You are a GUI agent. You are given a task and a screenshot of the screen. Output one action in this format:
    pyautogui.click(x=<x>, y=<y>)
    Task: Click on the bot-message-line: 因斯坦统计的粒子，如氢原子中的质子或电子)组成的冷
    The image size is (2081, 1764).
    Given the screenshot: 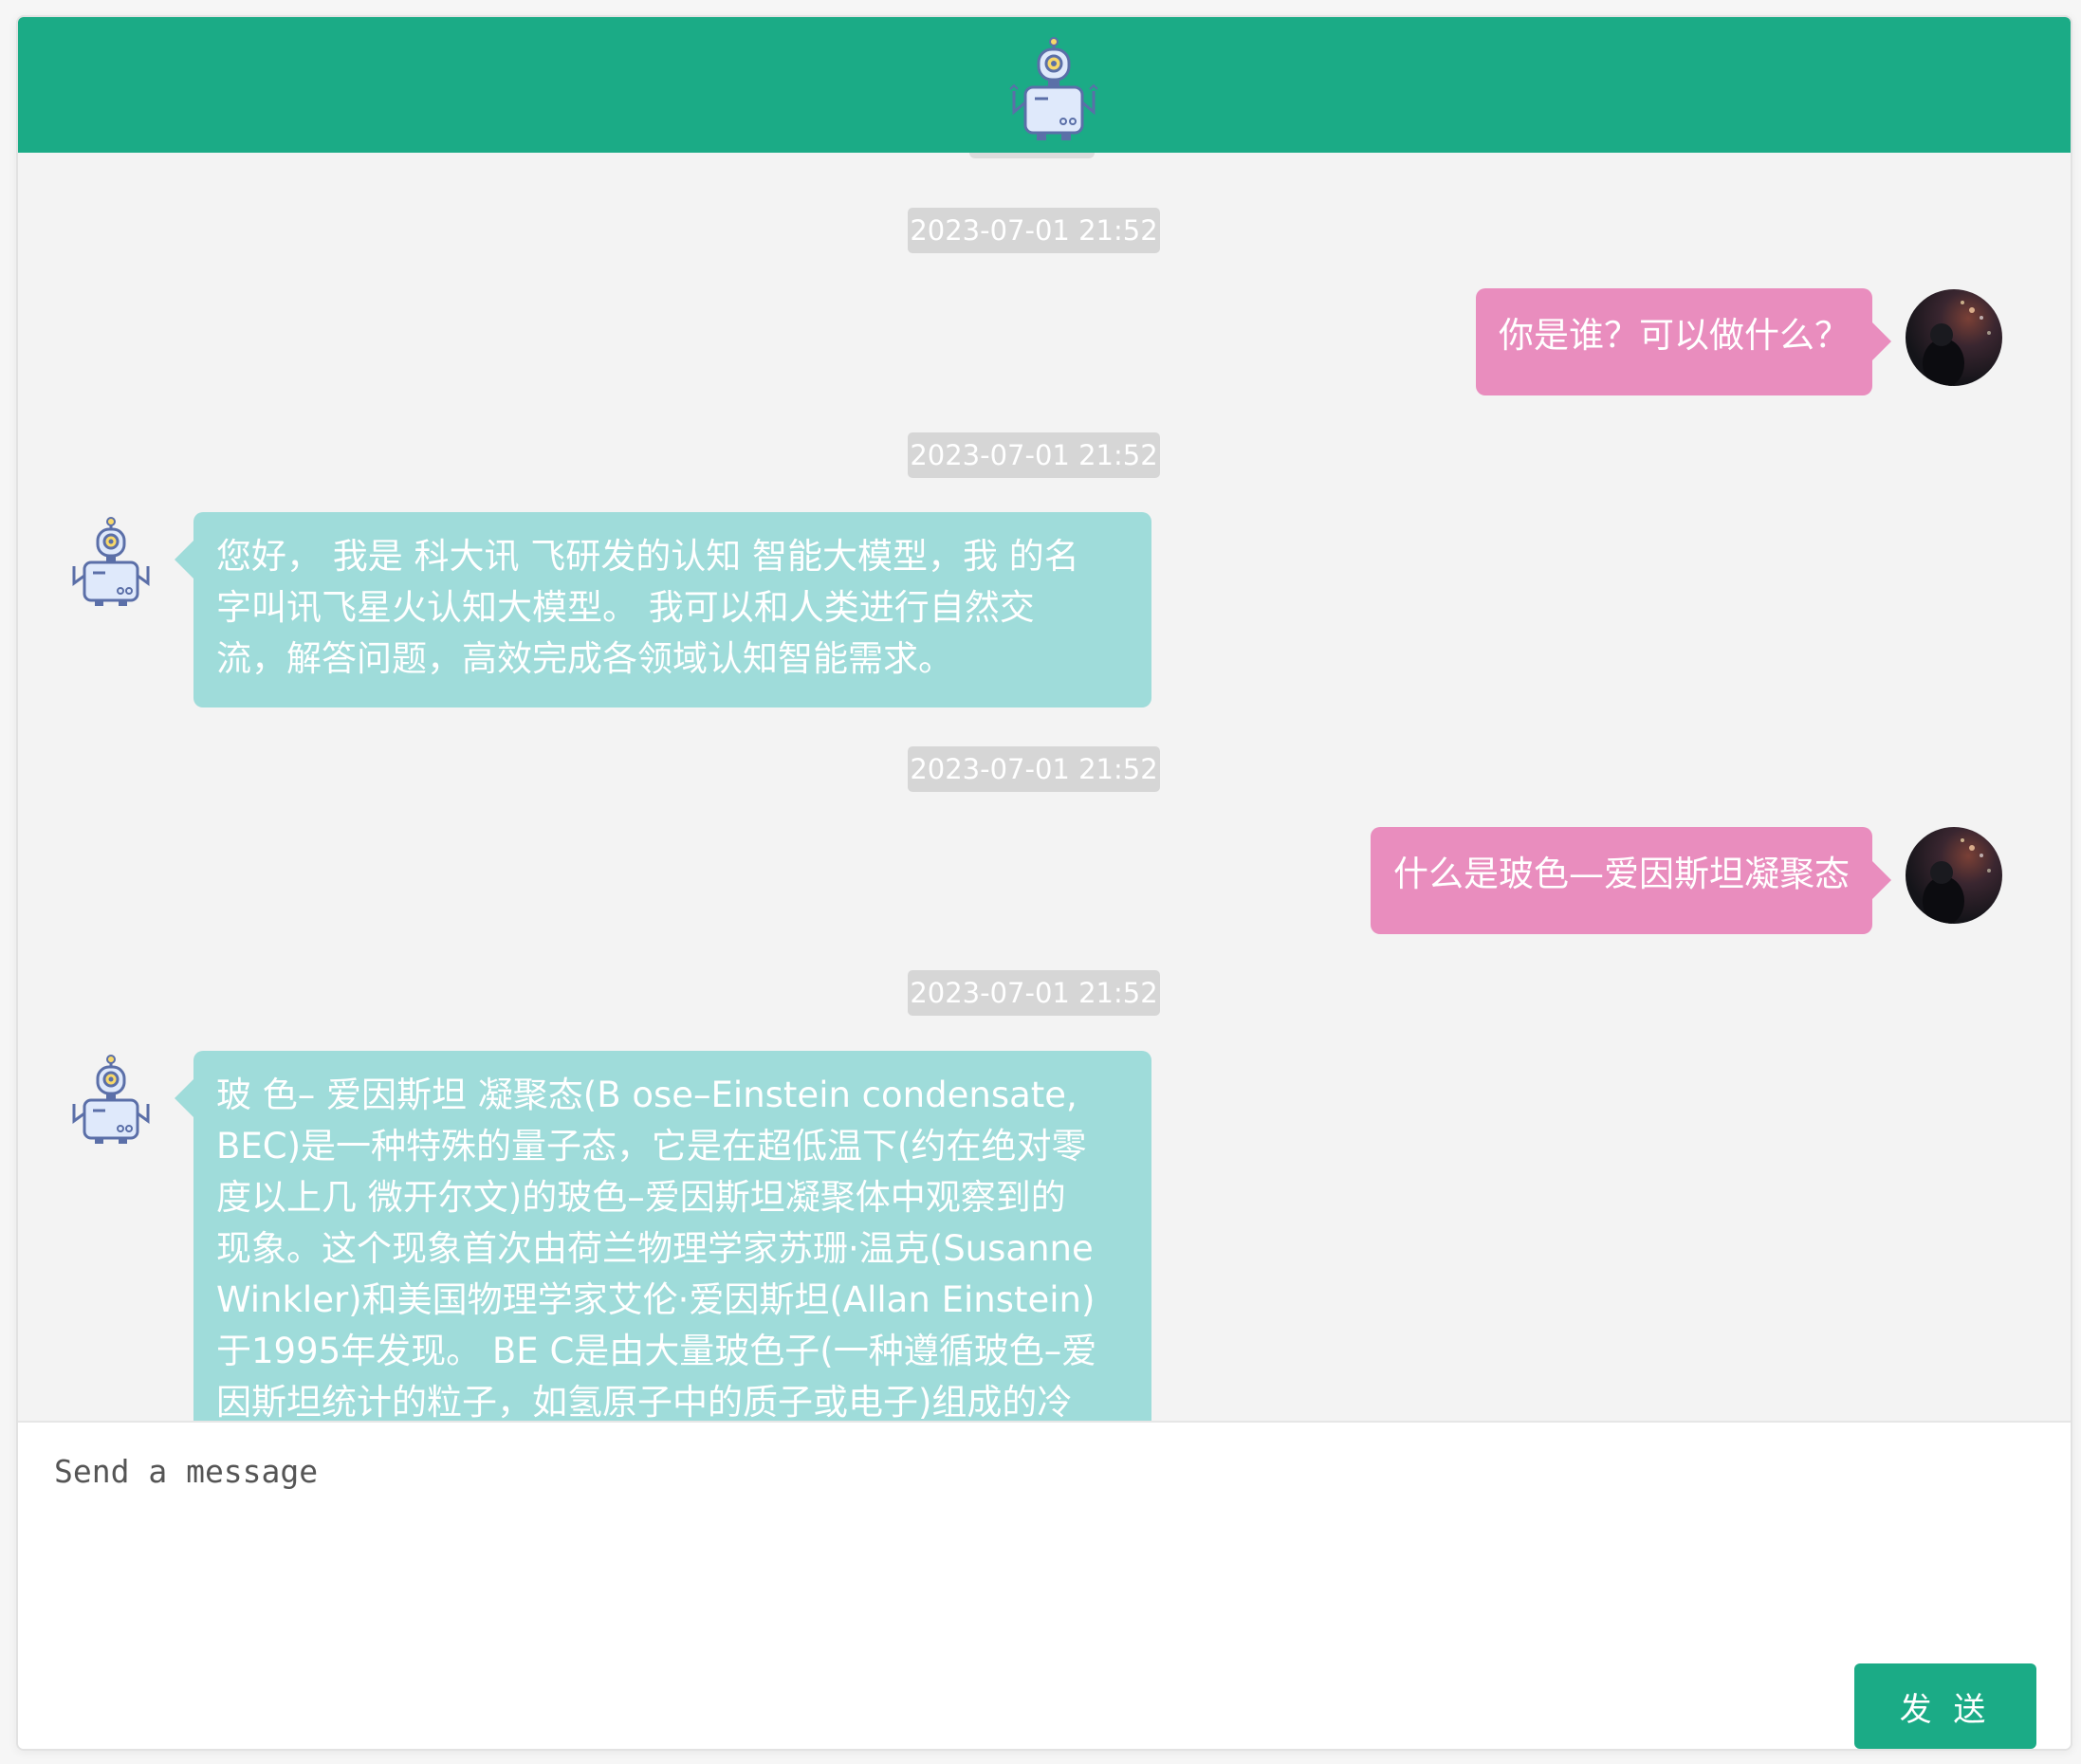 What is the action you would take?
    pyautogui.click(x=645, y=1402)
    